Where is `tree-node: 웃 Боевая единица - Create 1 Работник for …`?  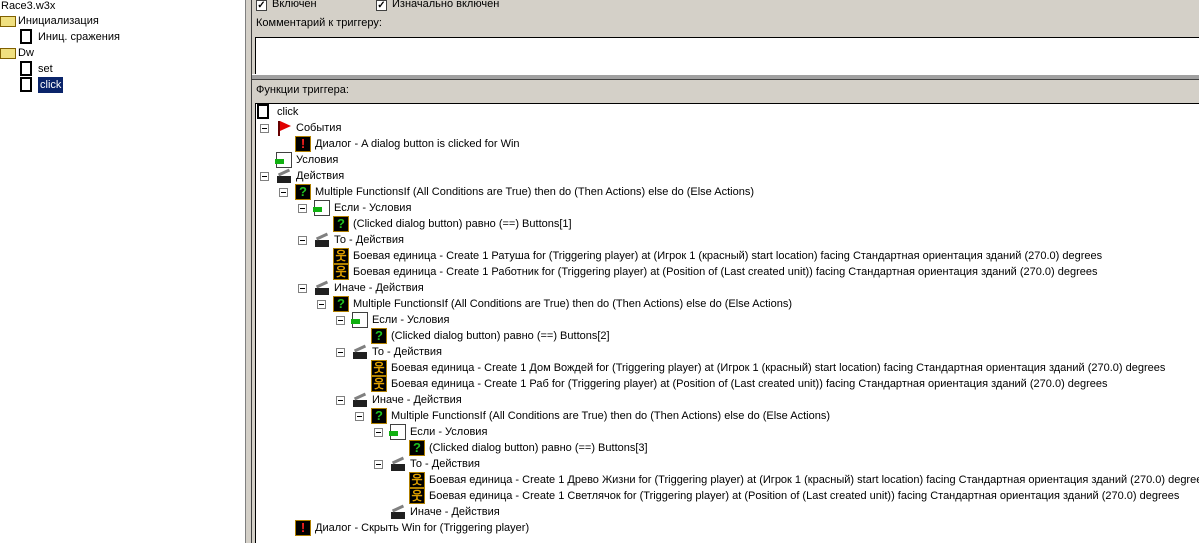
tree-node: 웃 Боевая единица - Create 1 Работник for … is located at coordinates (727, 272).